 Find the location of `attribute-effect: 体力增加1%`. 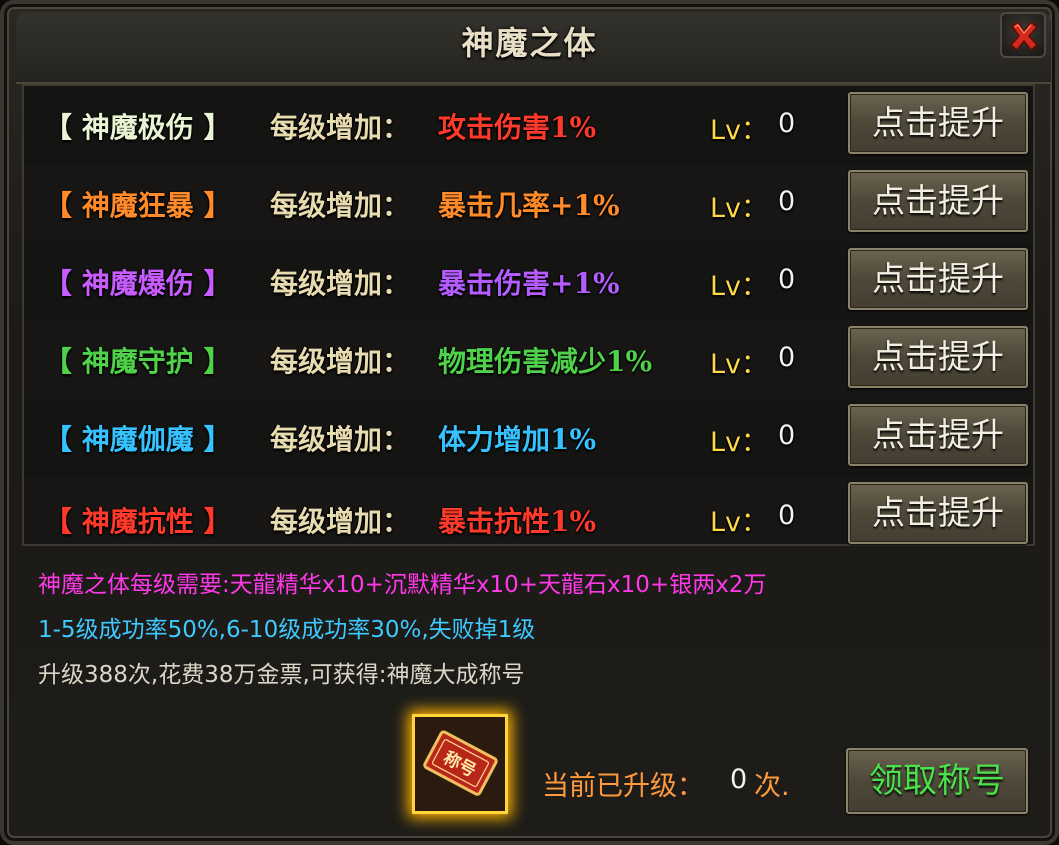

attribute-effect: 体力增加1% is located at coordinates (517, 439).